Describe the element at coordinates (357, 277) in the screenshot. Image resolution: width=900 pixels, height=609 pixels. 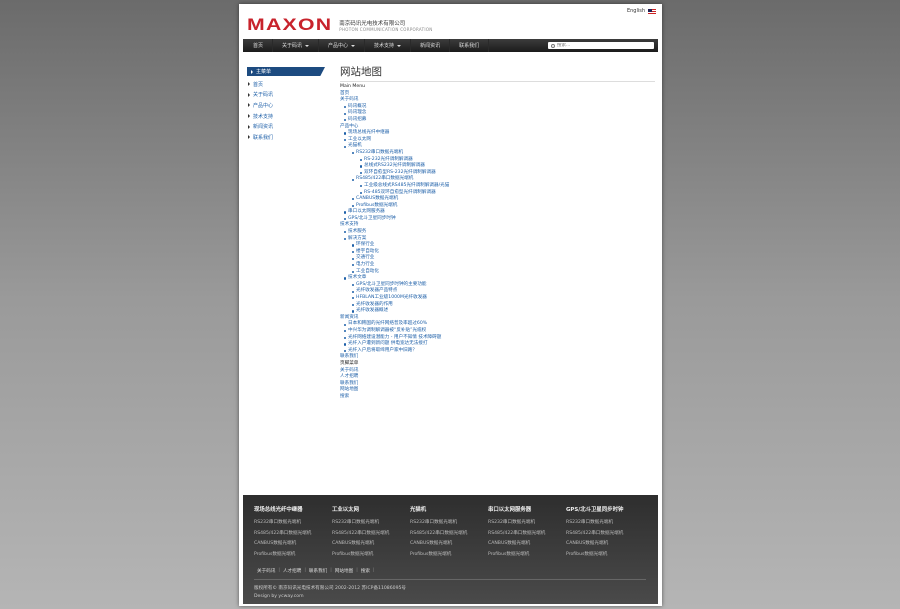
I see `sitemap-link: 技术文章` at that location.